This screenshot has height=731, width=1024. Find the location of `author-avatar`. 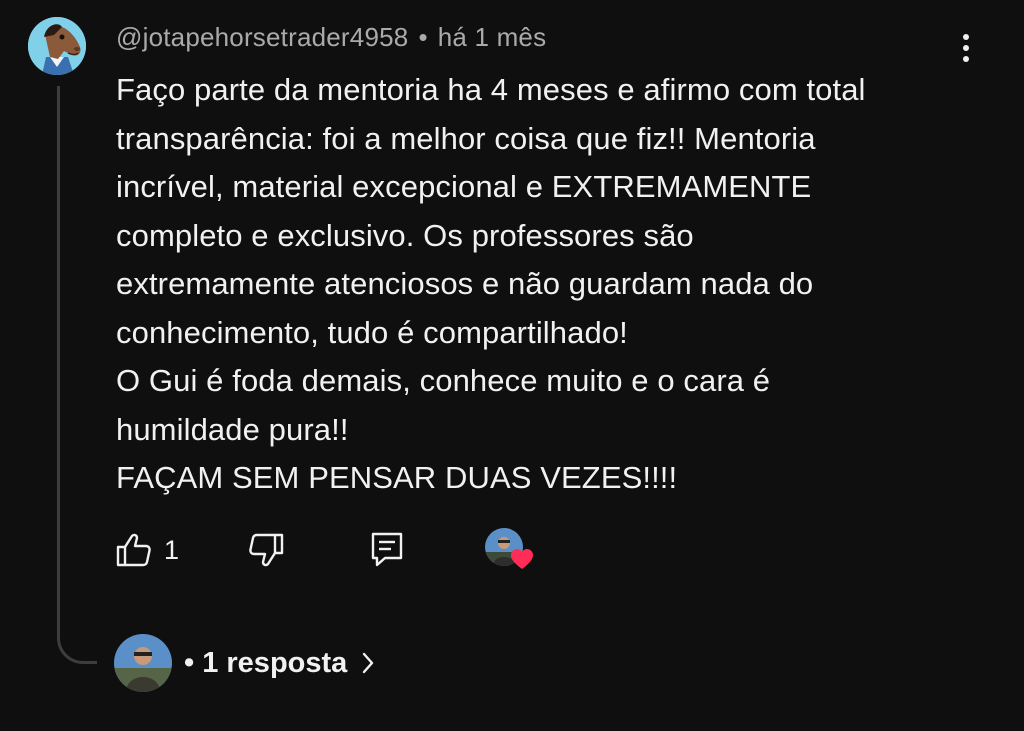

author-avatar is located at coordinates (57, 46).